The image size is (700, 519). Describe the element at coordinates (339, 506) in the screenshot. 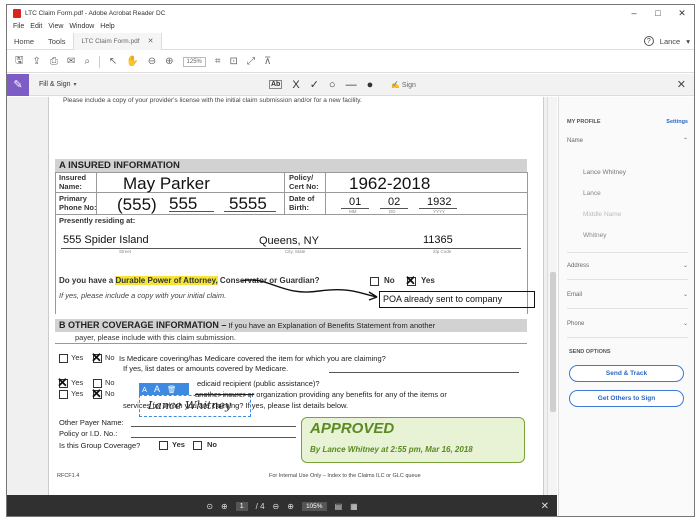

I see `single-page-icon: ▤` at that location.